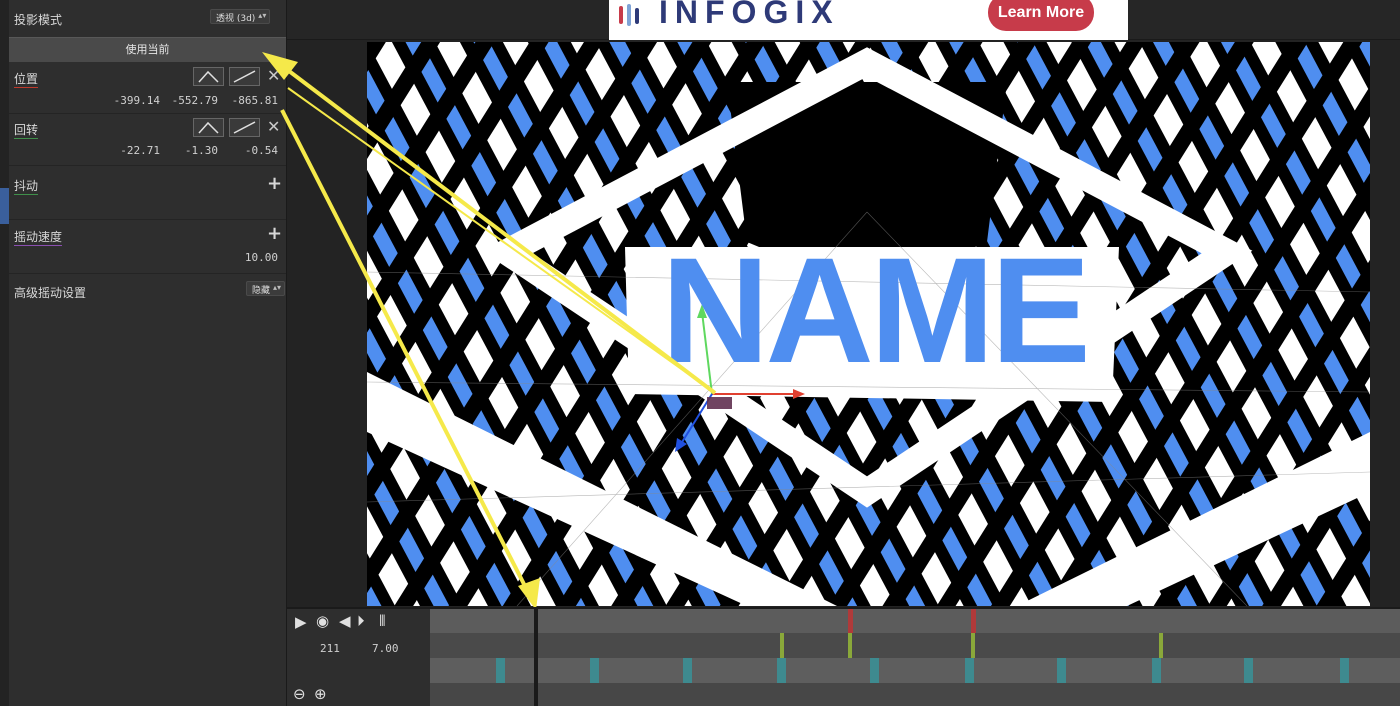  Describe the element at coordinates (320, 694) in the screenshot. I see `zoom-in-icon: ⊕` at that location.